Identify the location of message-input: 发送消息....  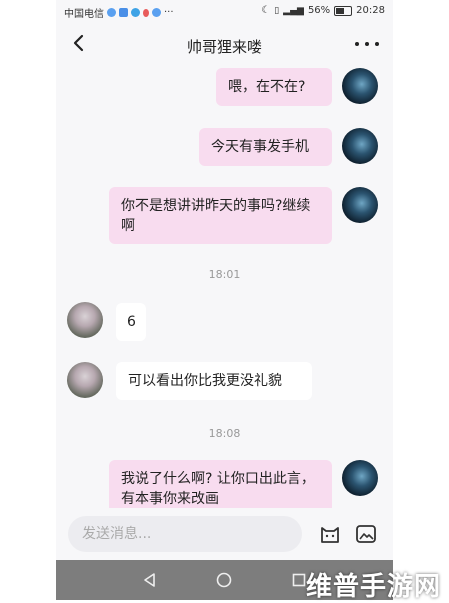
(185, 534).